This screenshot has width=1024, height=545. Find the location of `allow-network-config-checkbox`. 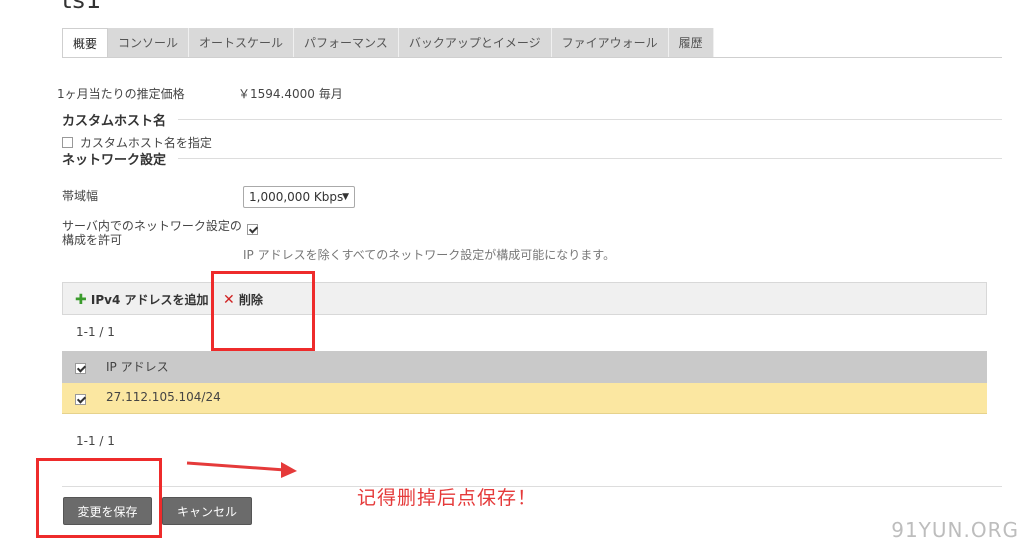

allow-network-config-checkbox is located at coordinates (252, 229).